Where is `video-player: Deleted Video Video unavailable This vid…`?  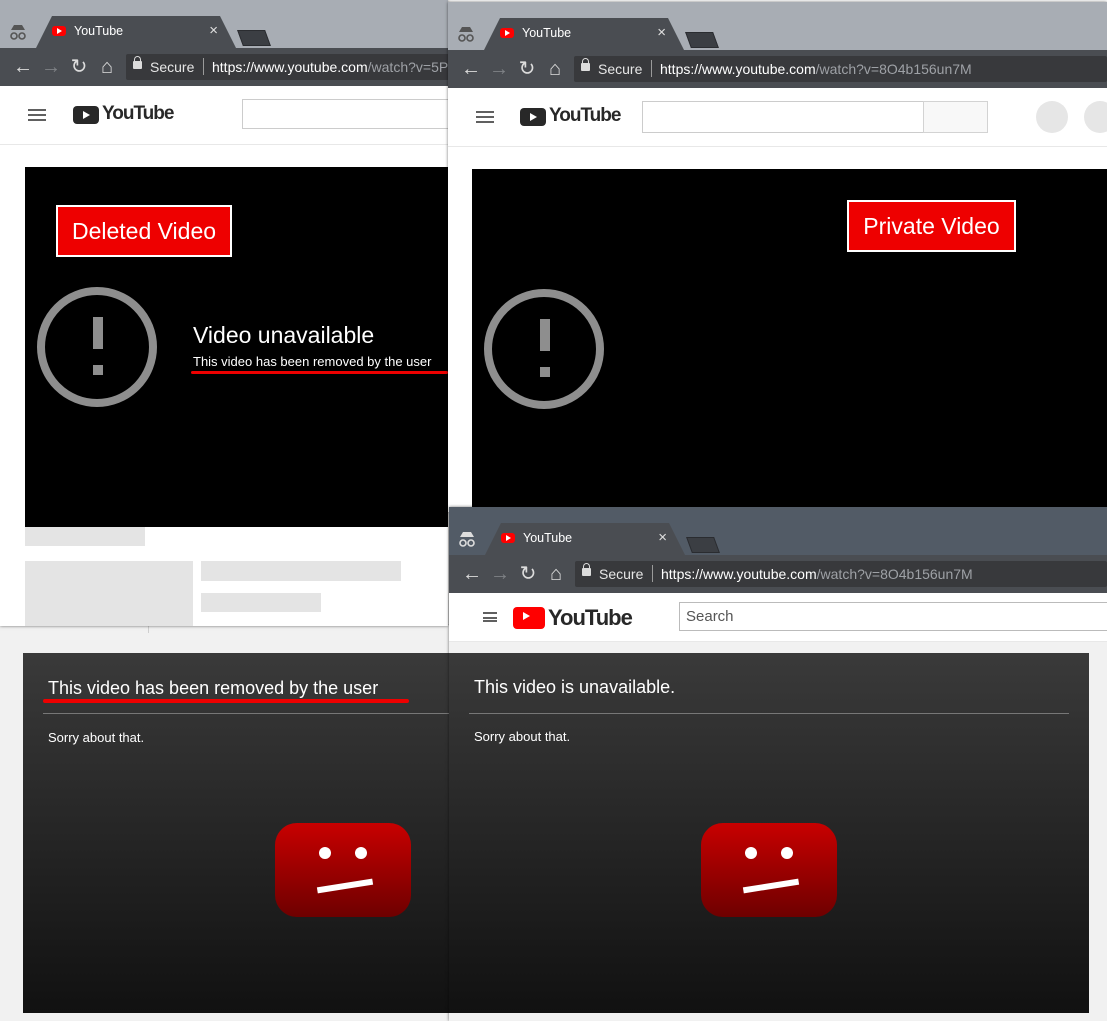 video-player: Deleted Video Video unavailable This vid… is located at coordinates (236, 347).